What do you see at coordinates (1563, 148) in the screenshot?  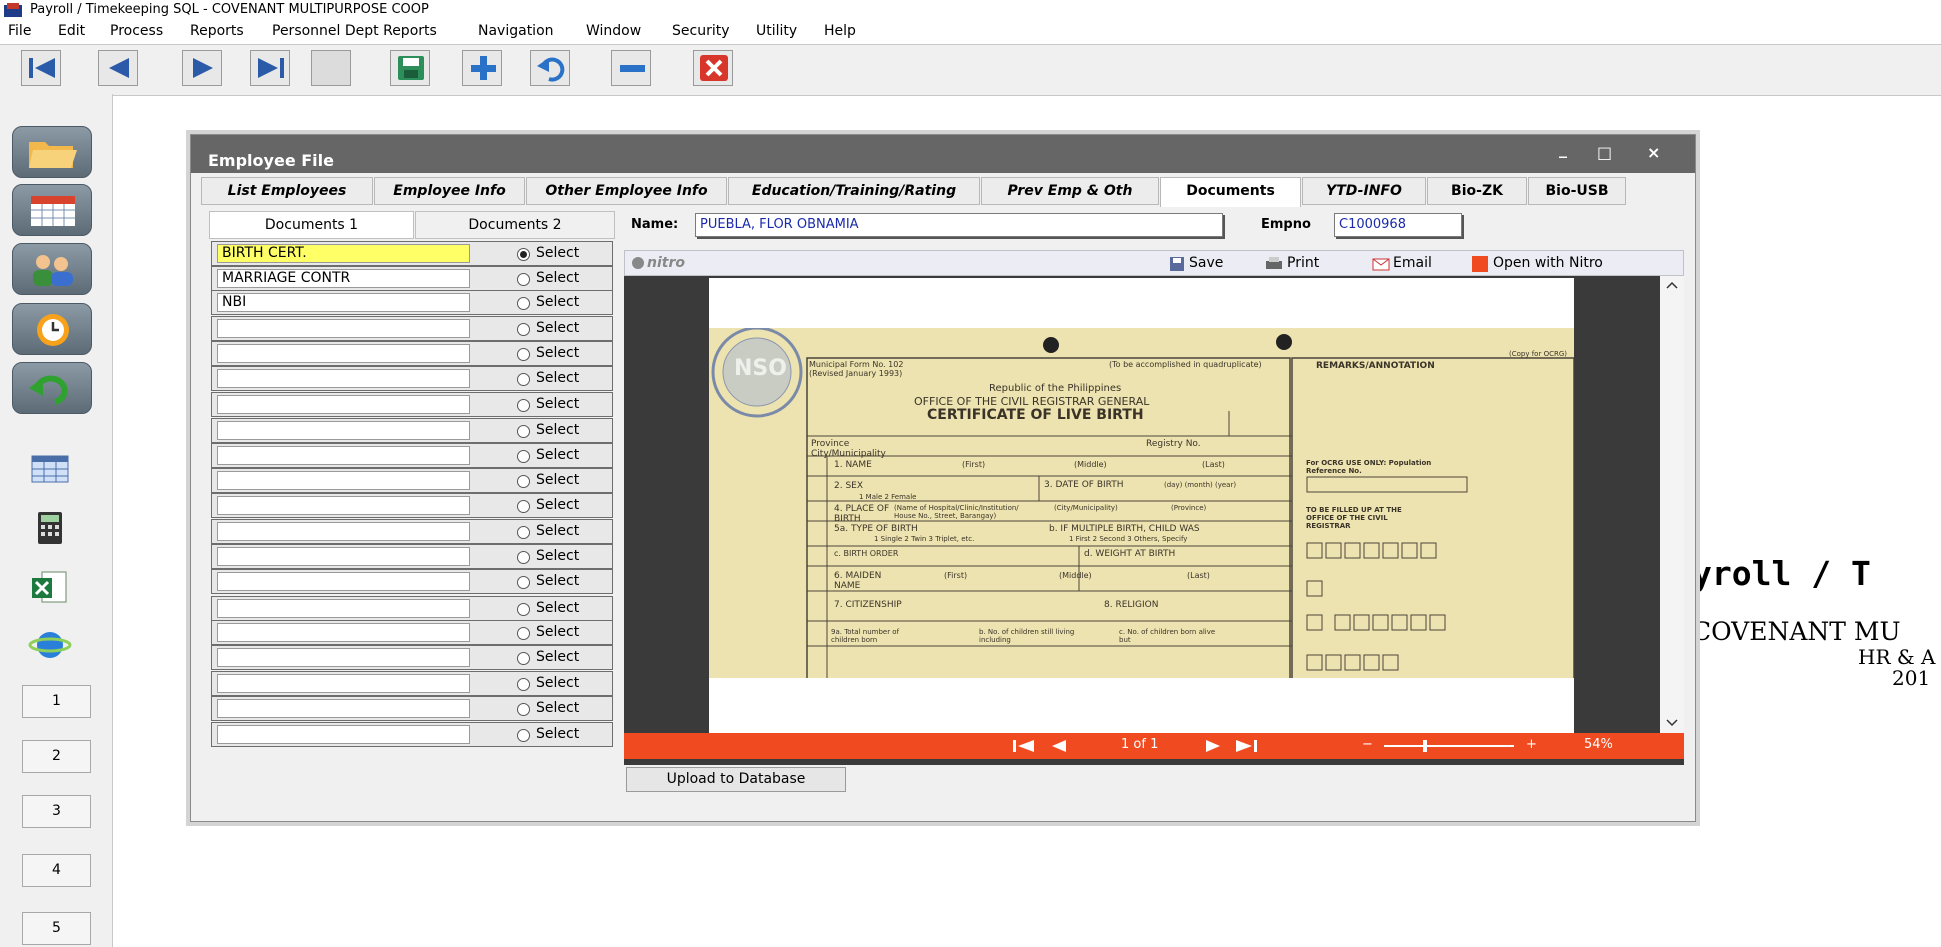 I see `window-minimize-button: _` at bounding box center [1563, 148].